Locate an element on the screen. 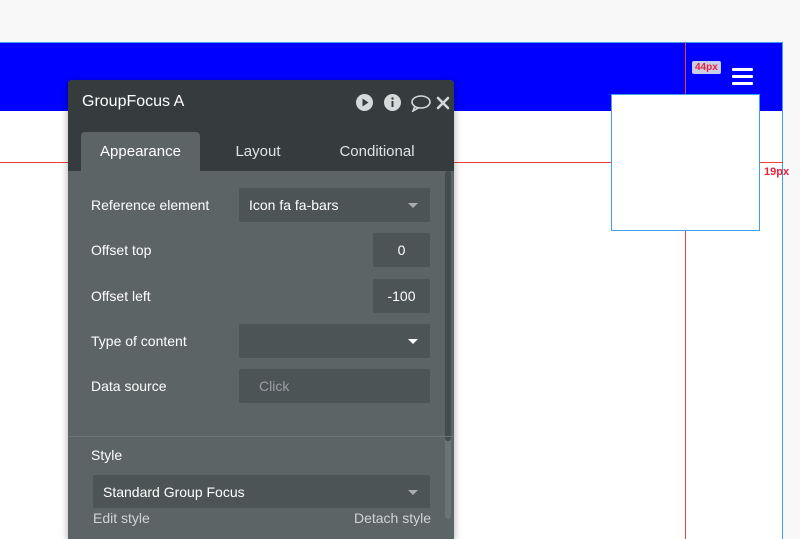 Image resolution: width=800 pixels, height=539 pixels. panel-title: GroupFocus A is located at coordinates (133, 101).